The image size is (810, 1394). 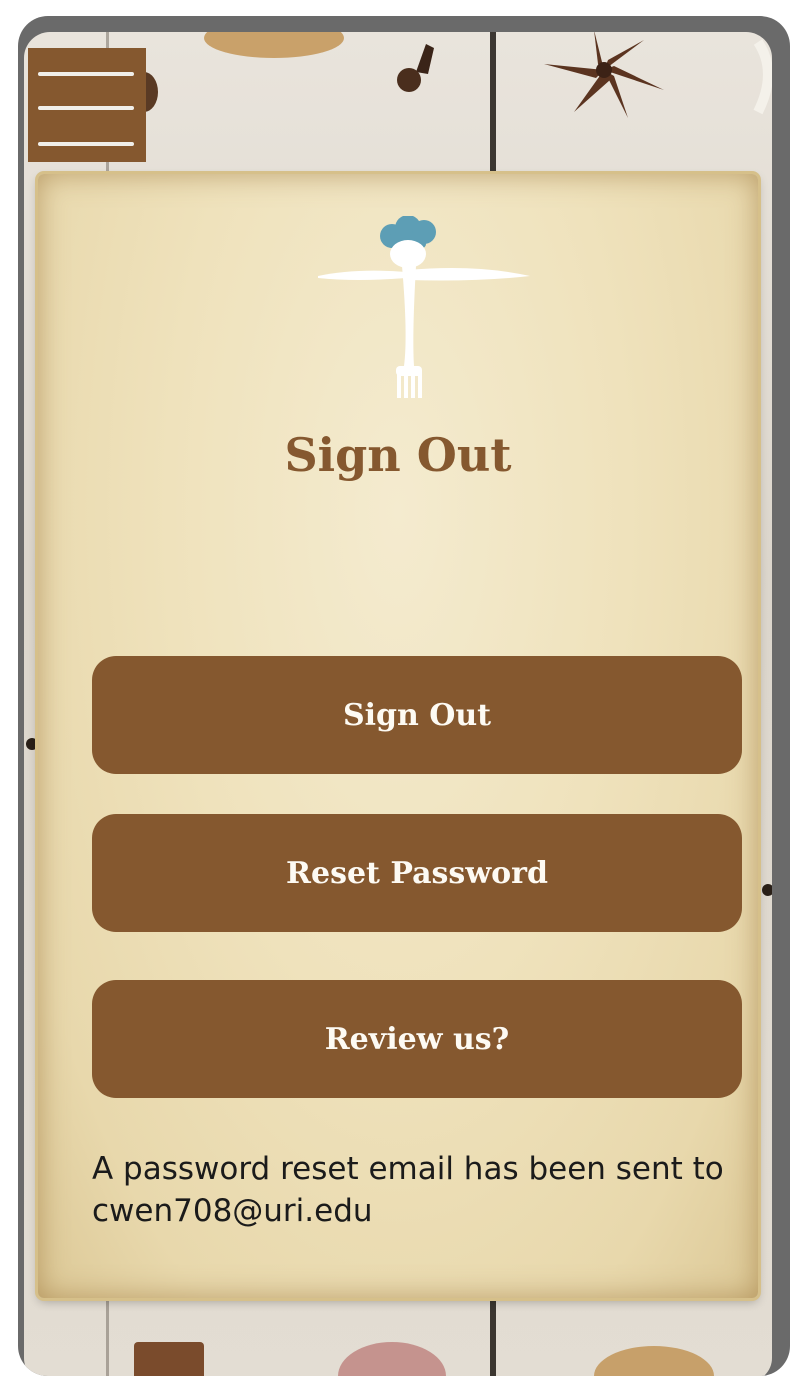 I want to click on chef-hat-fork-knife-icon, so click(x=424, y=306).